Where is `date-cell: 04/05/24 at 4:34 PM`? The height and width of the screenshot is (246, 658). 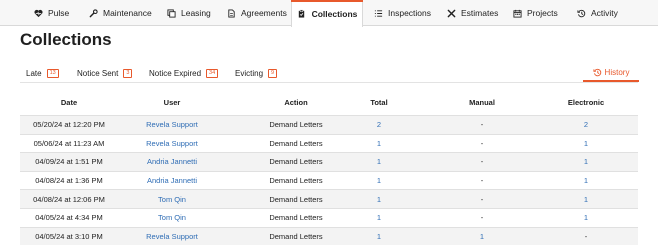 date-cell: 04/05/24 at 4:34 PM is located at coordinates (69, 218).